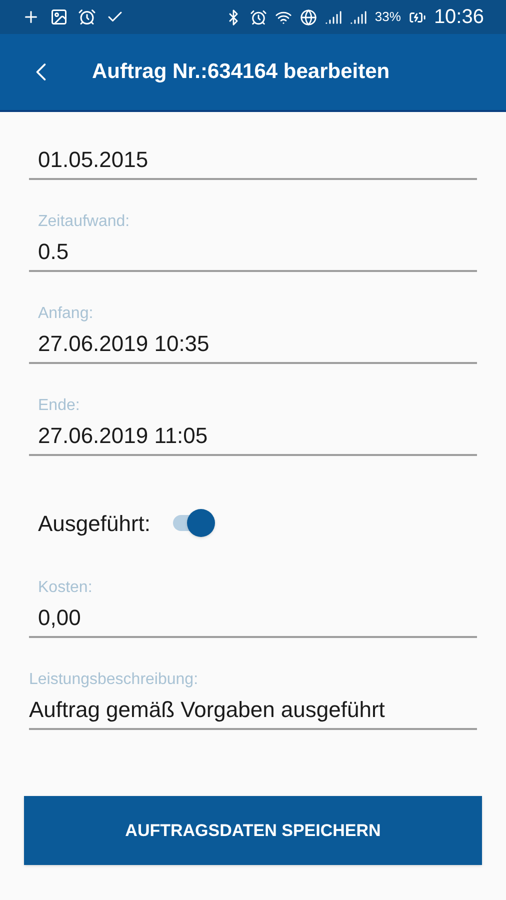 Image resolution: width=506 pixels, height=900 pixels. I want to click on field-label: Leistungsbeschreibung:, so click(114, 680).